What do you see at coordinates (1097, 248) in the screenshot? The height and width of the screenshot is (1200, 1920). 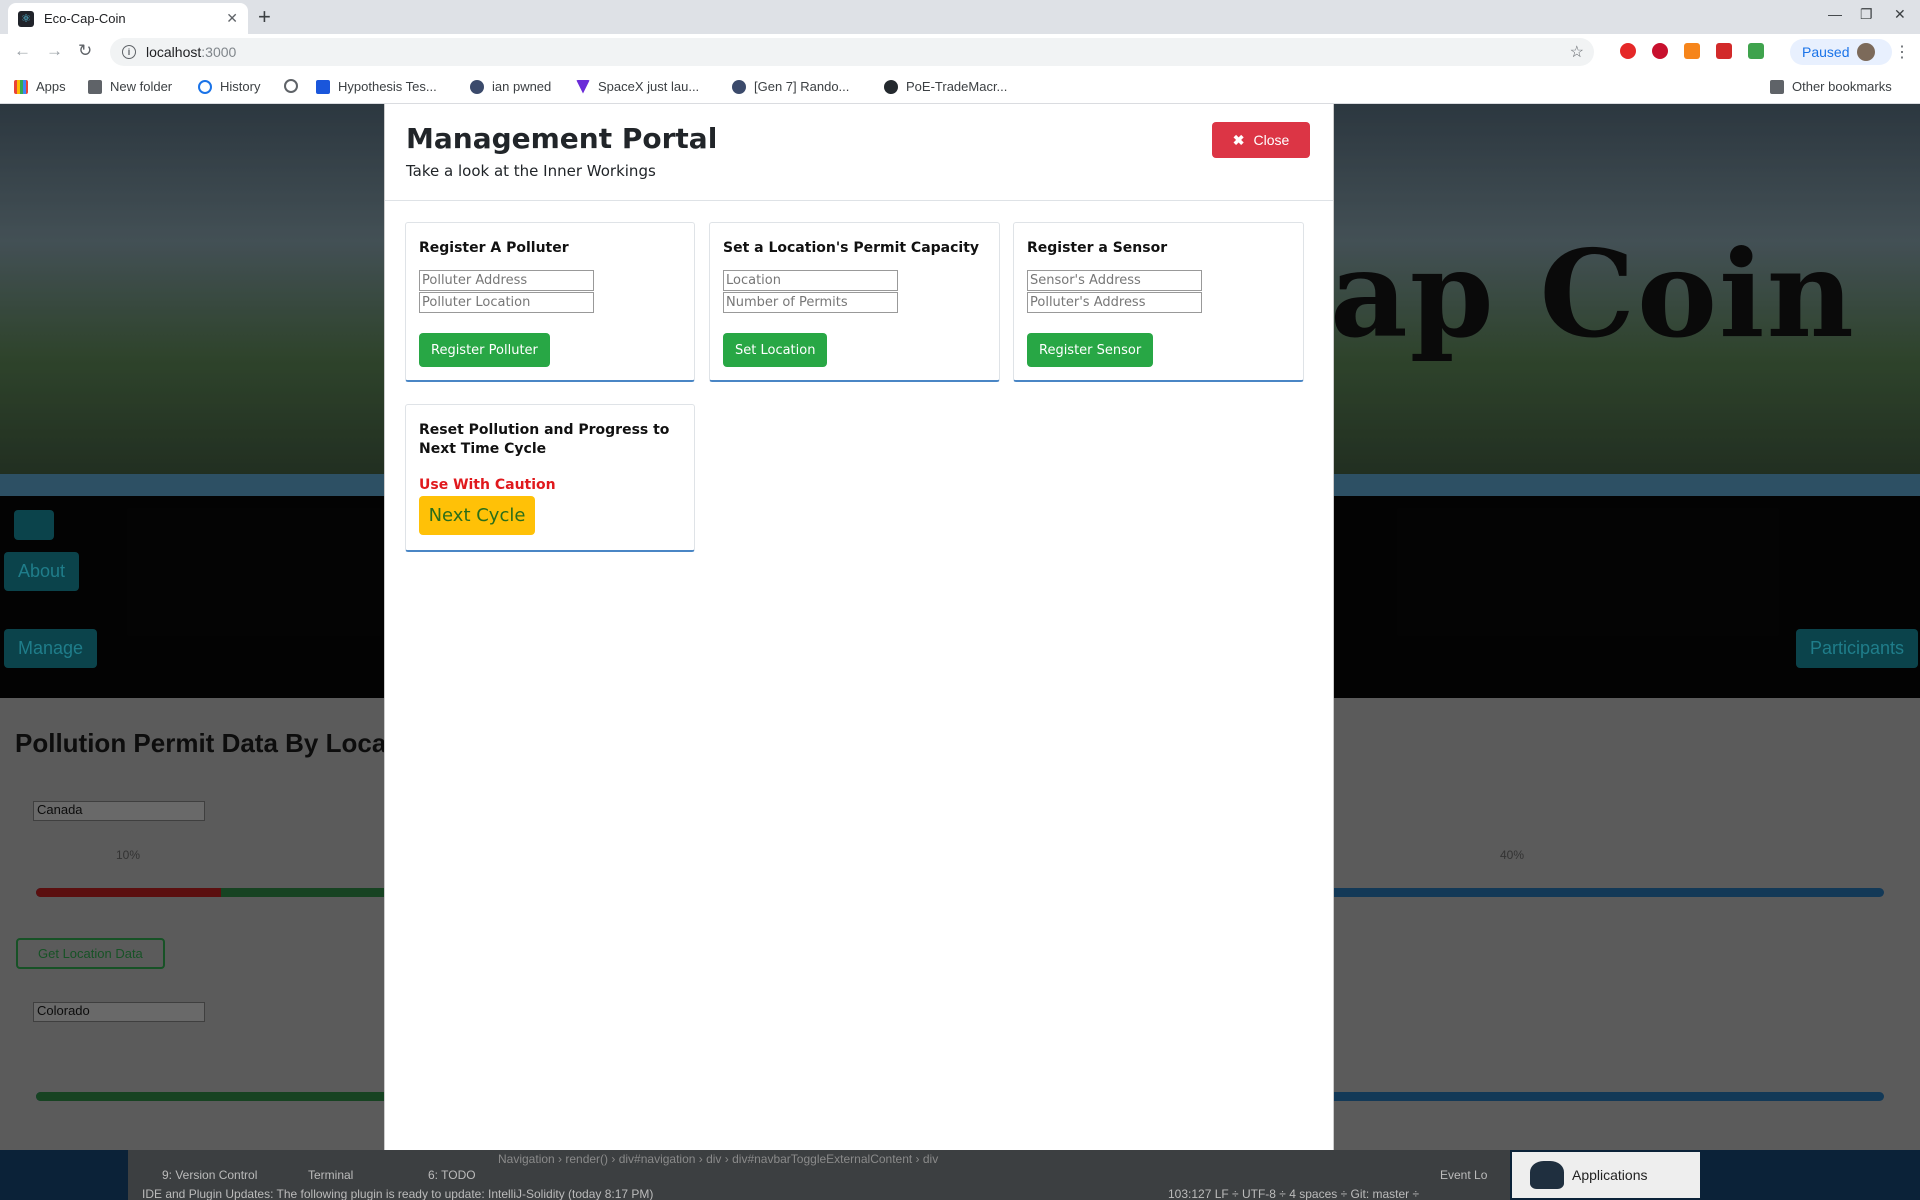 I see `card-title: Register a Sensor` at bounding box center [1097, 248].